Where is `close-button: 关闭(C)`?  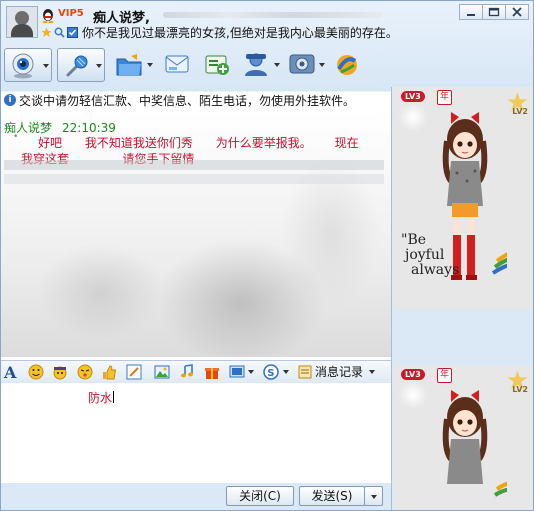
close-button: 关闭(C) is located at coordinates (260, 496).